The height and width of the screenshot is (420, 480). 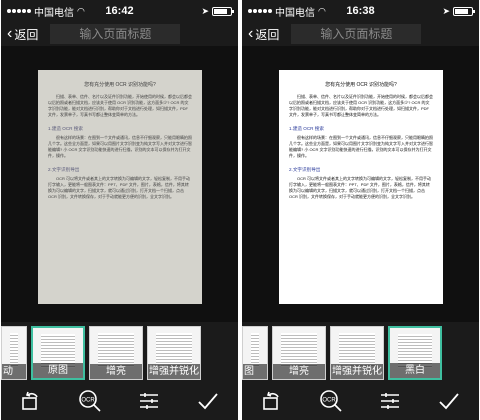 I want to click on filter-thumb-black-white: 黑白, so click(x=415, y=353).